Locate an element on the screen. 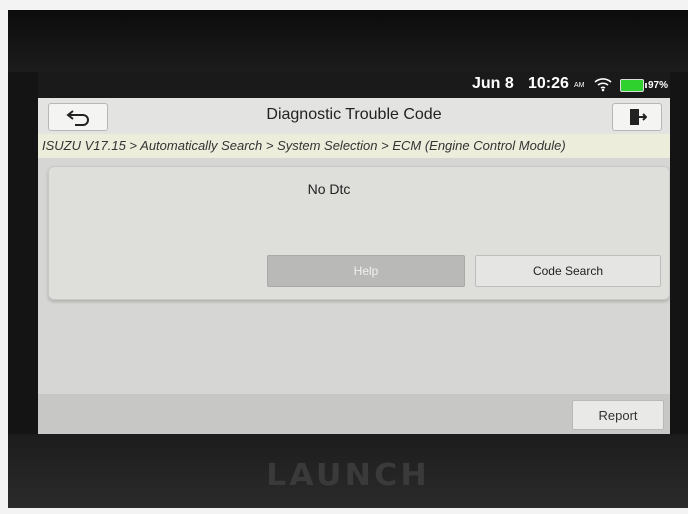 Image resolution: width=688 pixels, height=514 pixels. exit-door-icon is located at coordinates (638, 117).